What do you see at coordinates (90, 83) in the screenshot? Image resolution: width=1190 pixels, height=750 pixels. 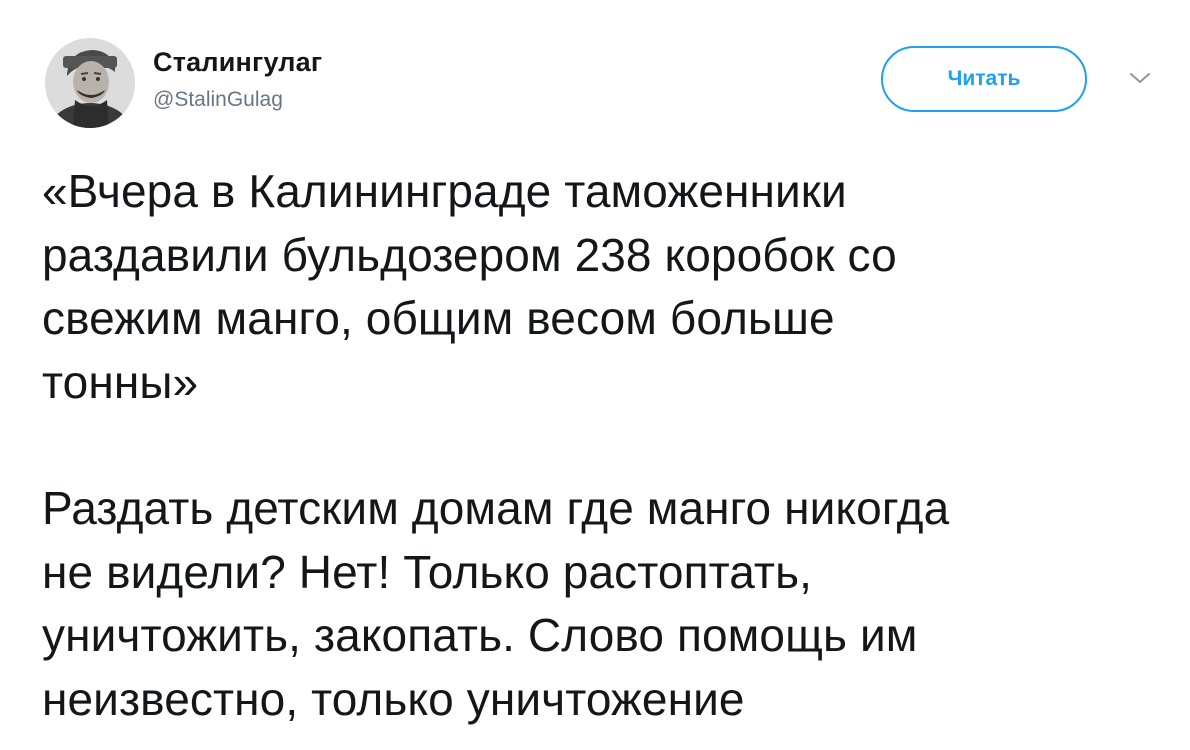 I see `portrait-avatar-icon` at bounding box center [90, 83].